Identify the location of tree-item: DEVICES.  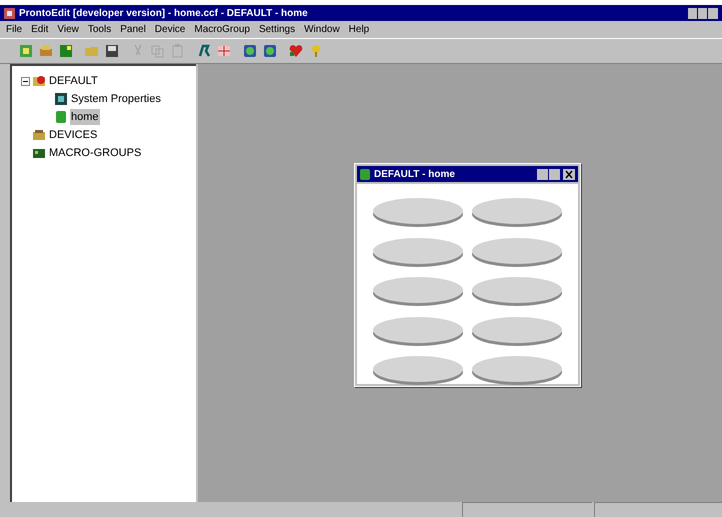
(73, 135).